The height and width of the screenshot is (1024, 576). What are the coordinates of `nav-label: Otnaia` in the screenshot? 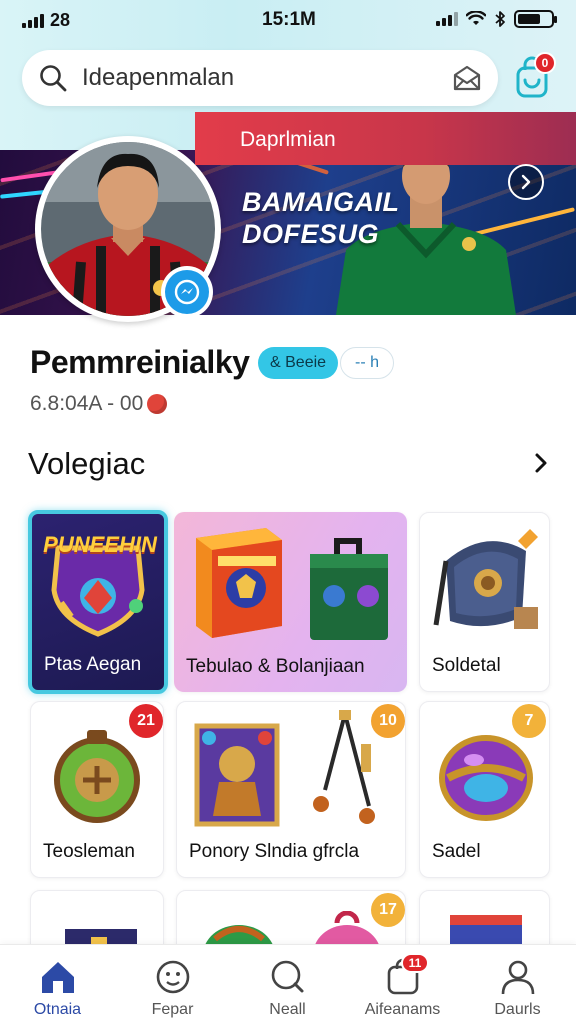 It's located at (57, 1009).